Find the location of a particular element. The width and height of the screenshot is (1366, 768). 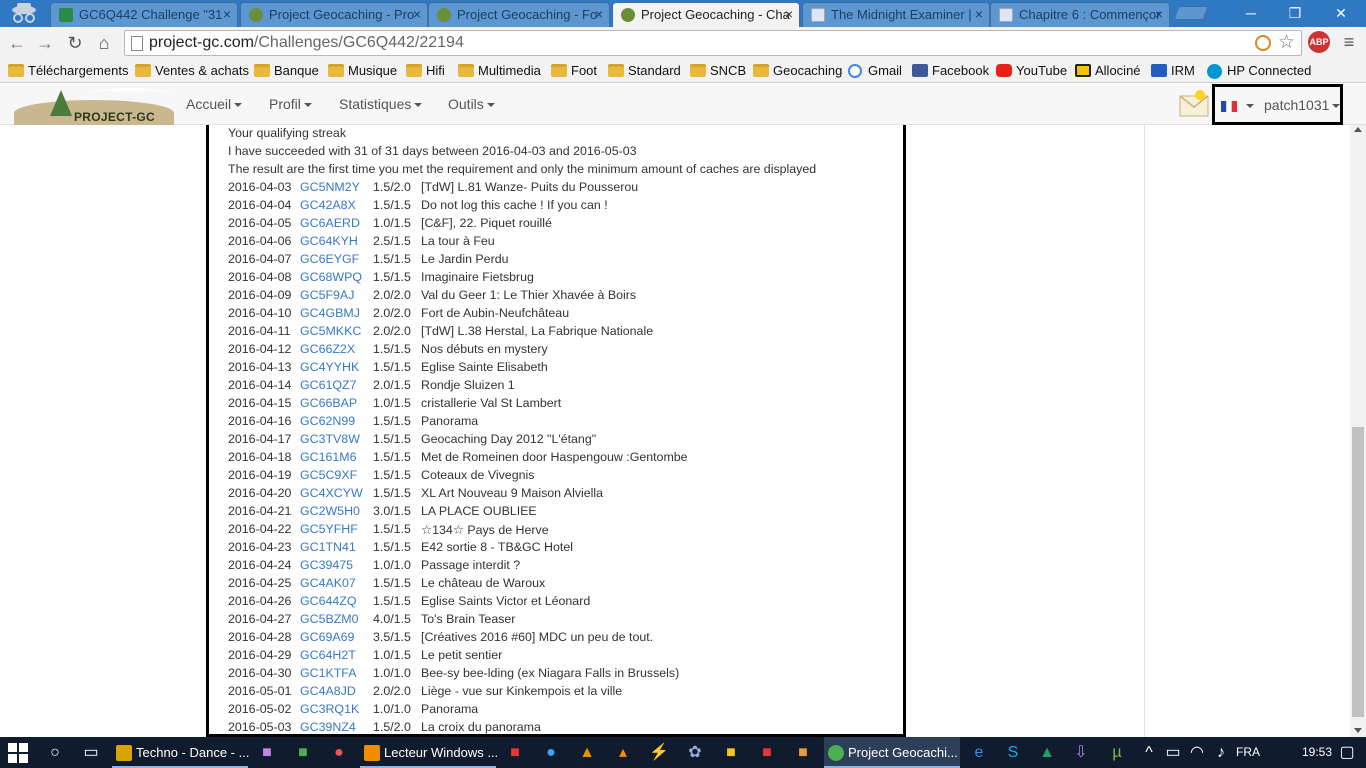

browser-tab: GC6Q442 Challenge "31 × is located at coordinates (144, 14).